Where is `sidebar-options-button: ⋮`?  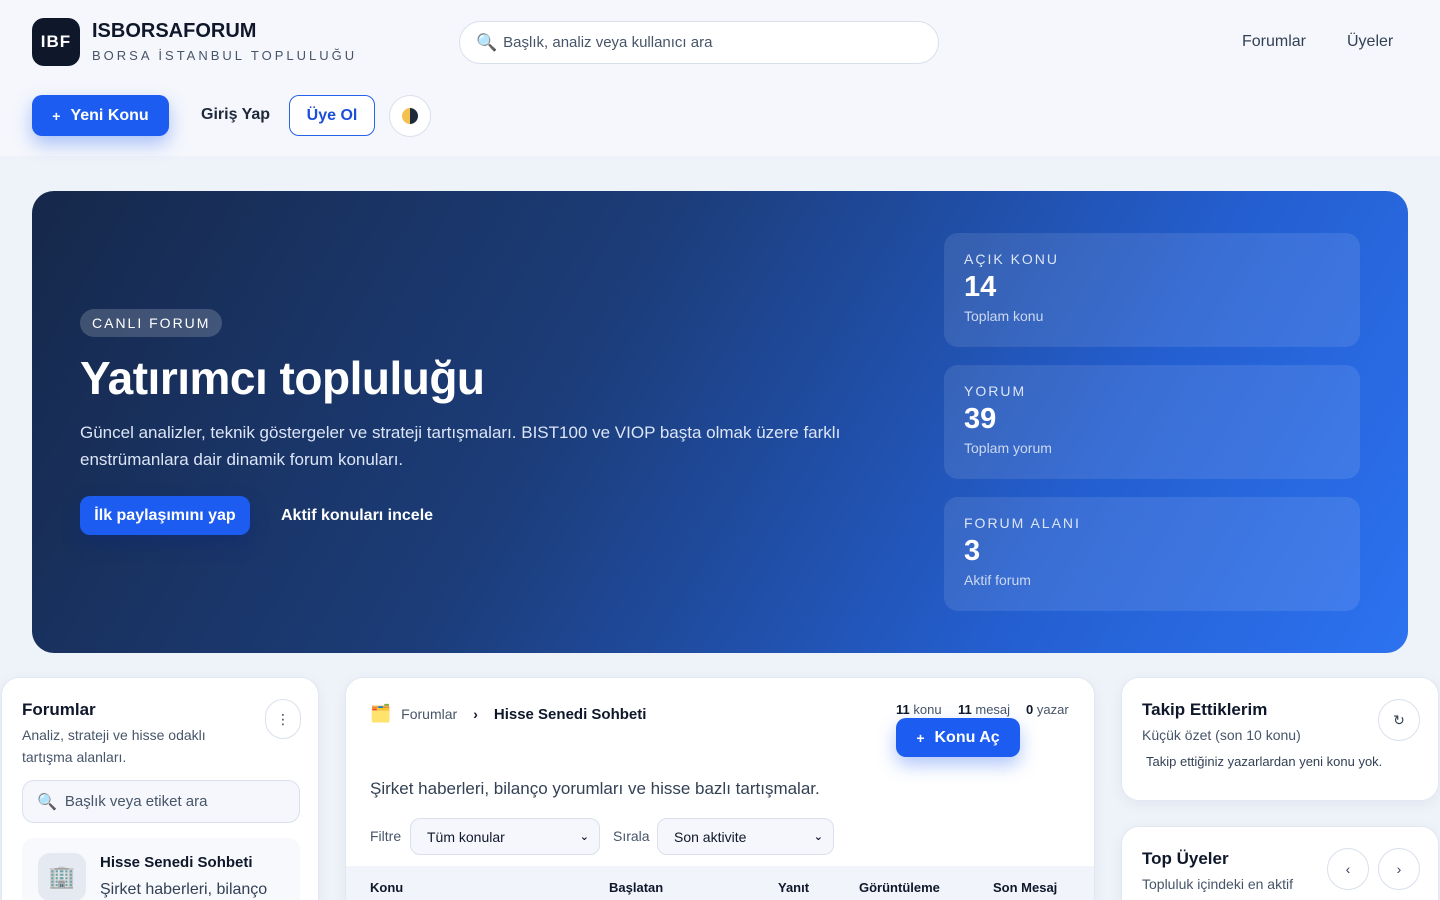 sidebar-options-button: ⋮ is located at coordinates (283, 719).